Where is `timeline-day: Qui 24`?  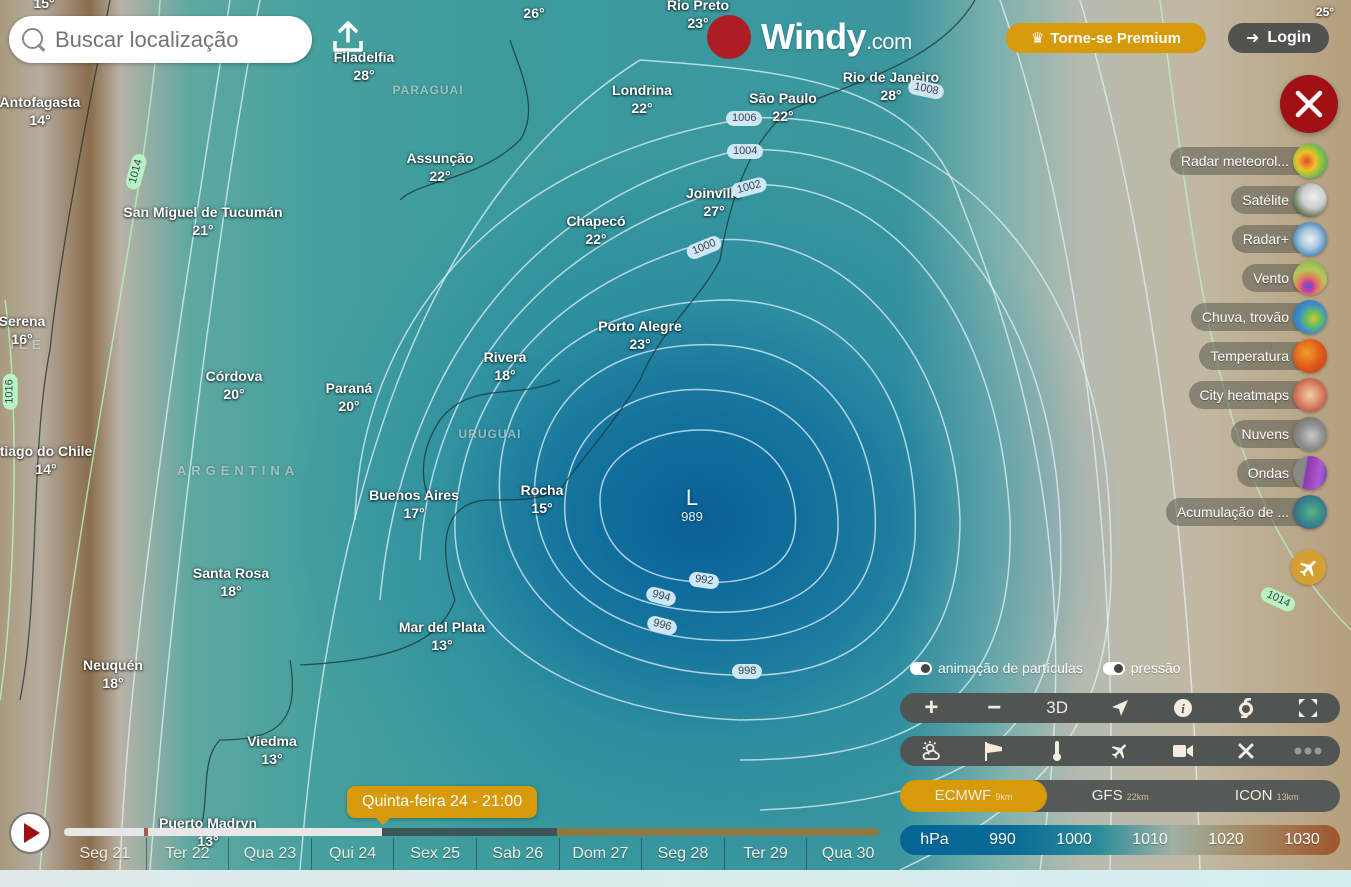 timeline-day: Qui 24 is located at coordinates (352, 854).